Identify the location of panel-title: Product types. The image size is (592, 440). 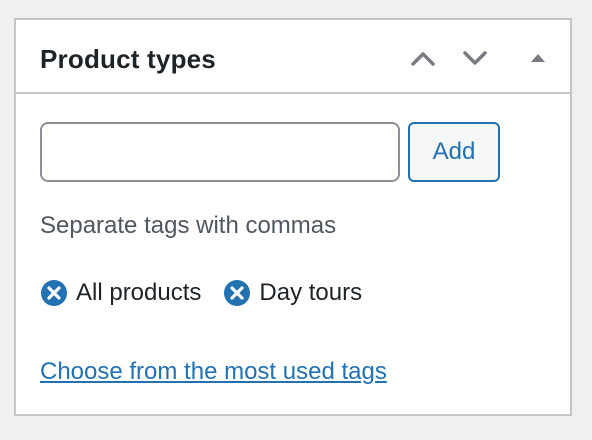
(128, 59).